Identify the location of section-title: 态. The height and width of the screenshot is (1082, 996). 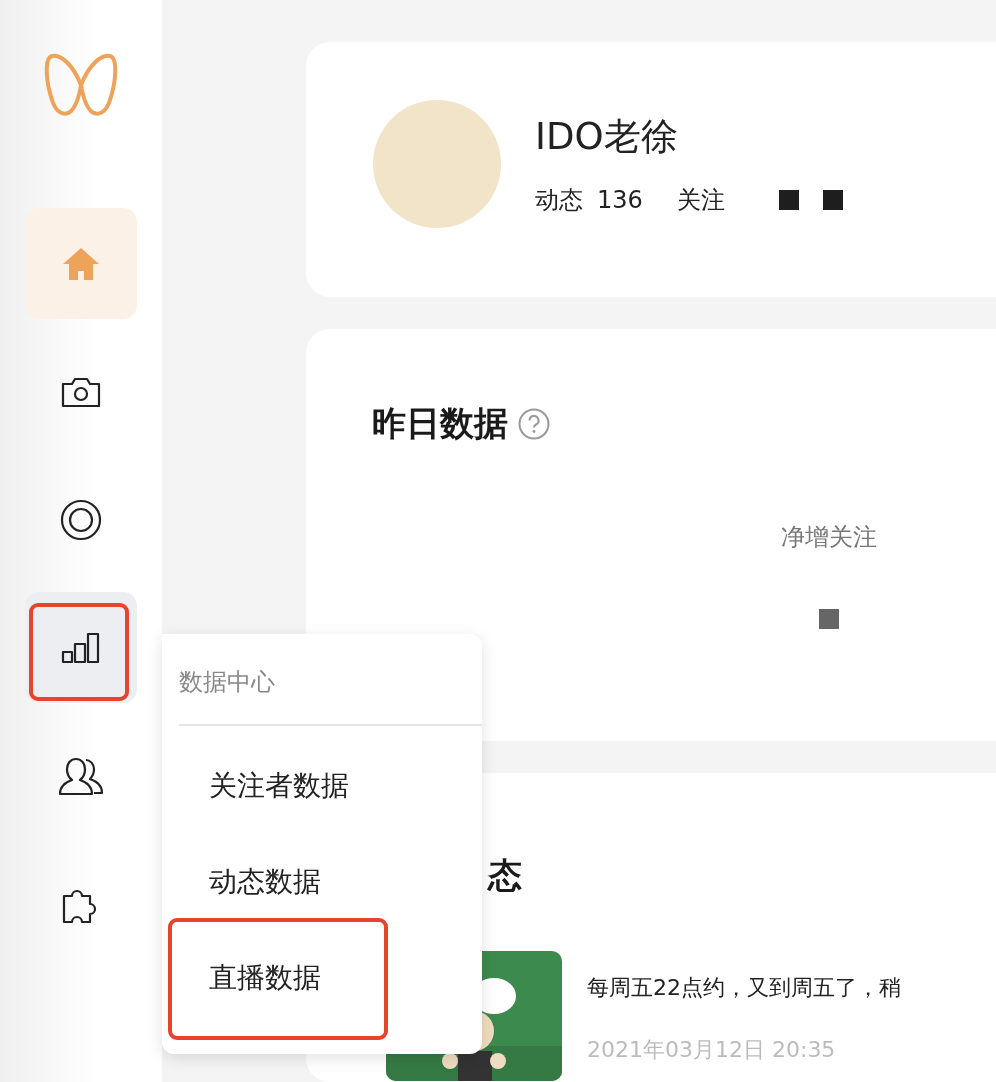
(505, 875).